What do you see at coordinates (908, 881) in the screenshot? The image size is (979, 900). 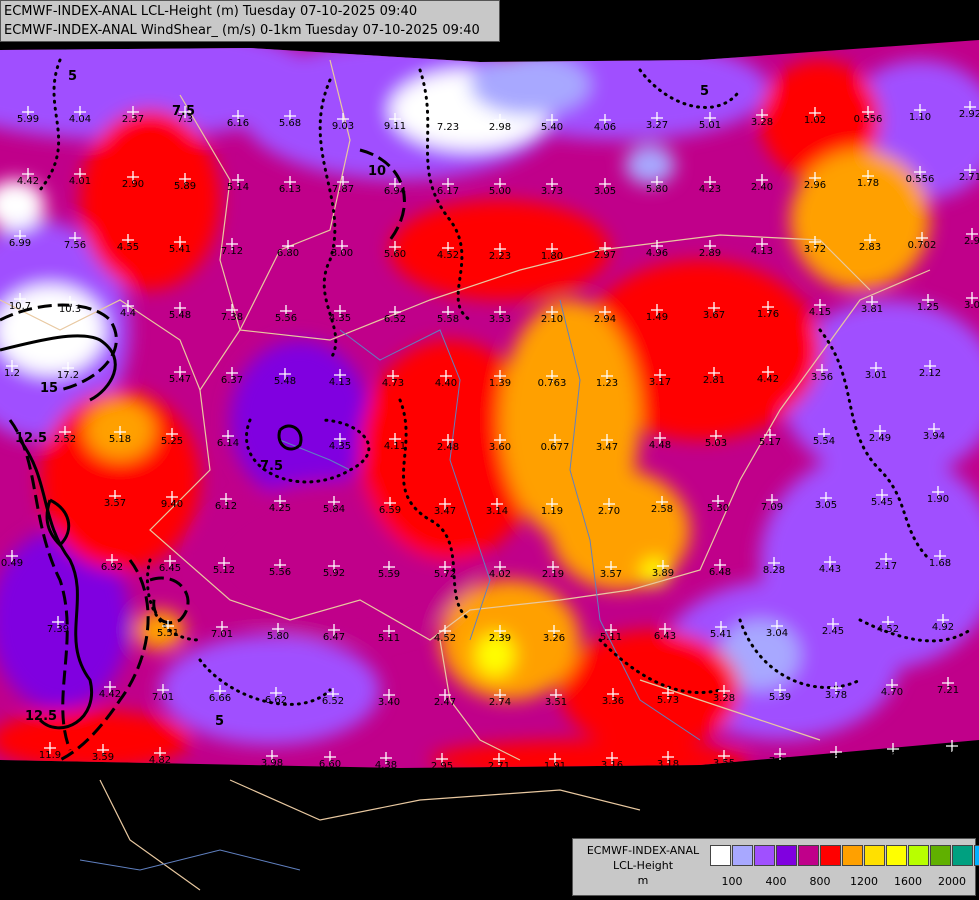 I see `legend-tick-label: 1600` at bounding box center [908, 881].